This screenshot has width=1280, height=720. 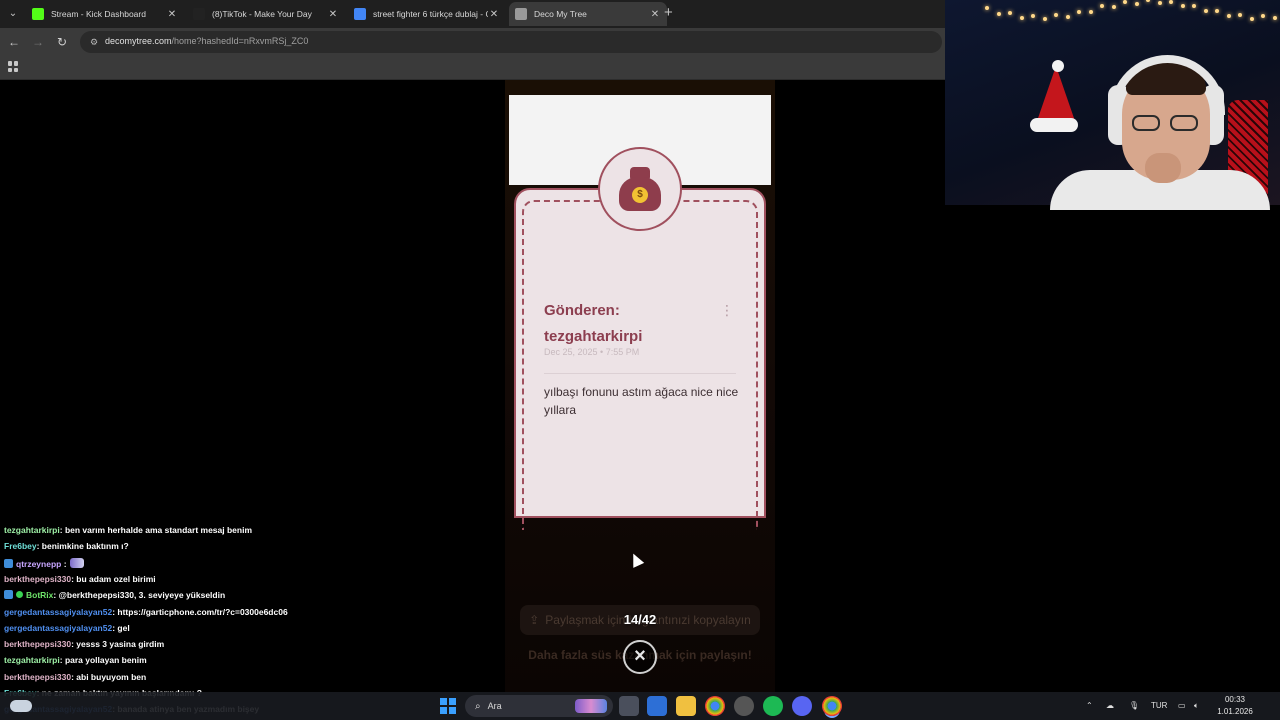 I want to click on forward-arrow-icon: →, so click(x=38, y=42).